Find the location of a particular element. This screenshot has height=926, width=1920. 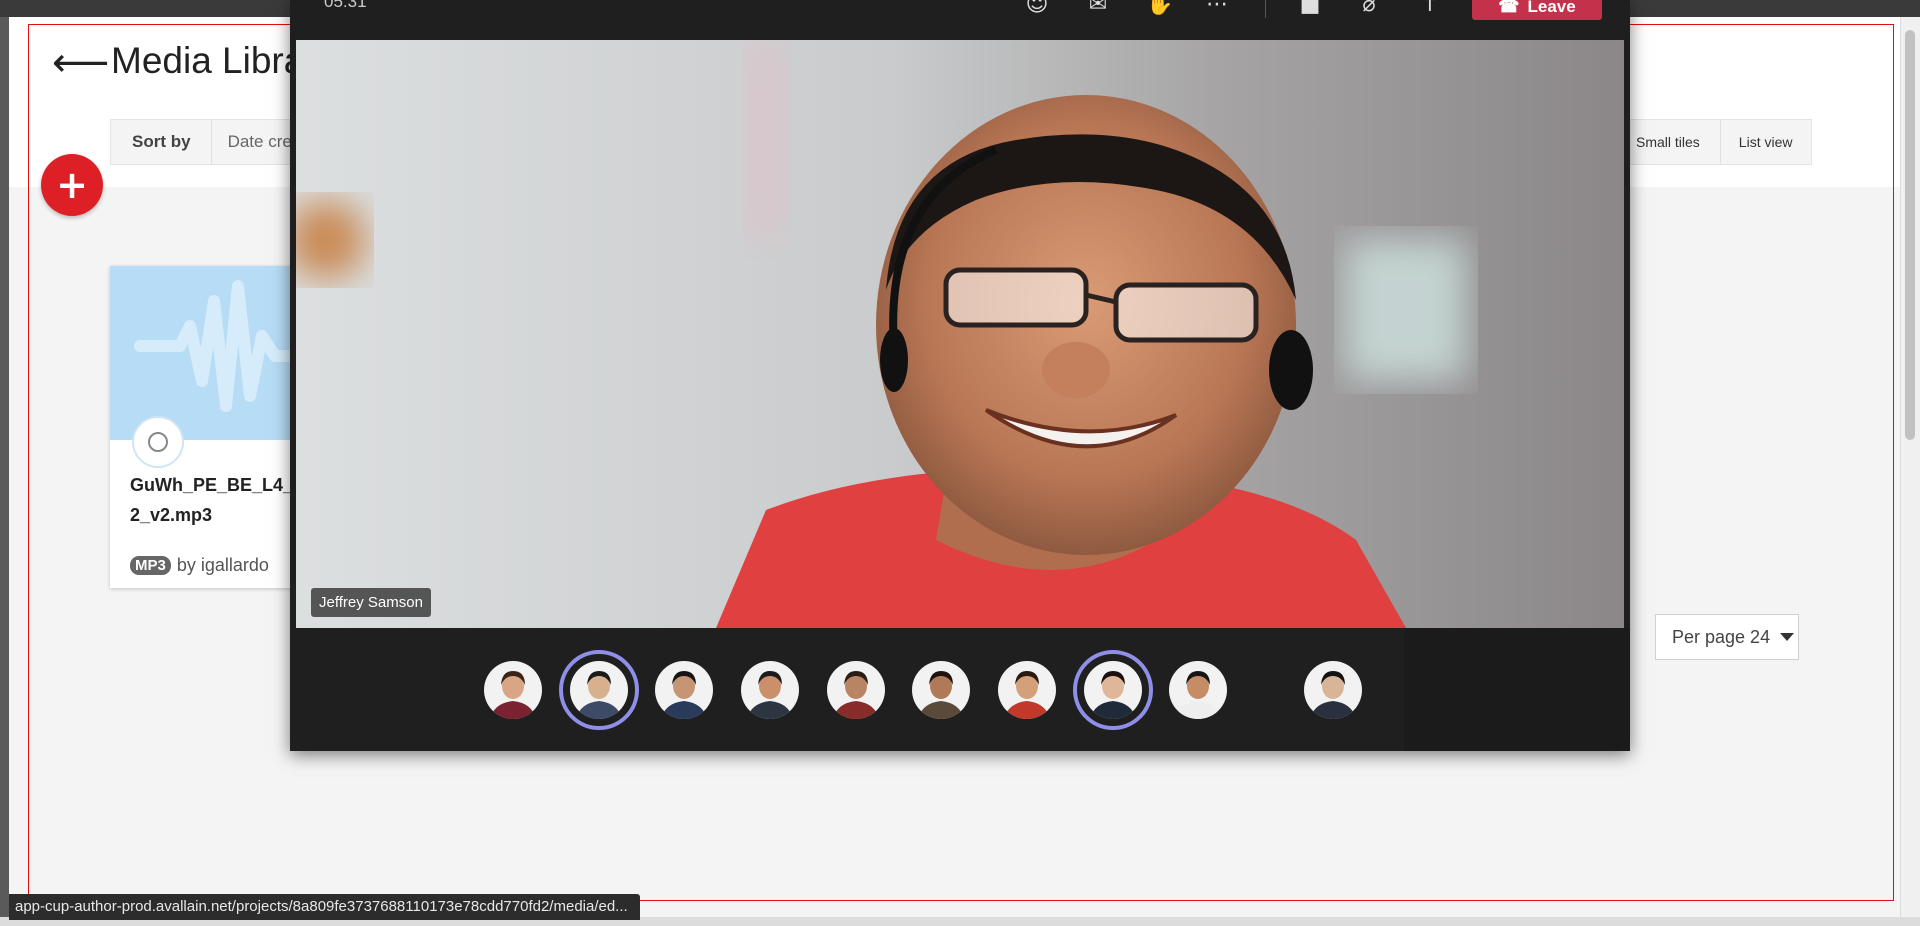

participant-overflow-panel is located at coordinates (1517, 689).